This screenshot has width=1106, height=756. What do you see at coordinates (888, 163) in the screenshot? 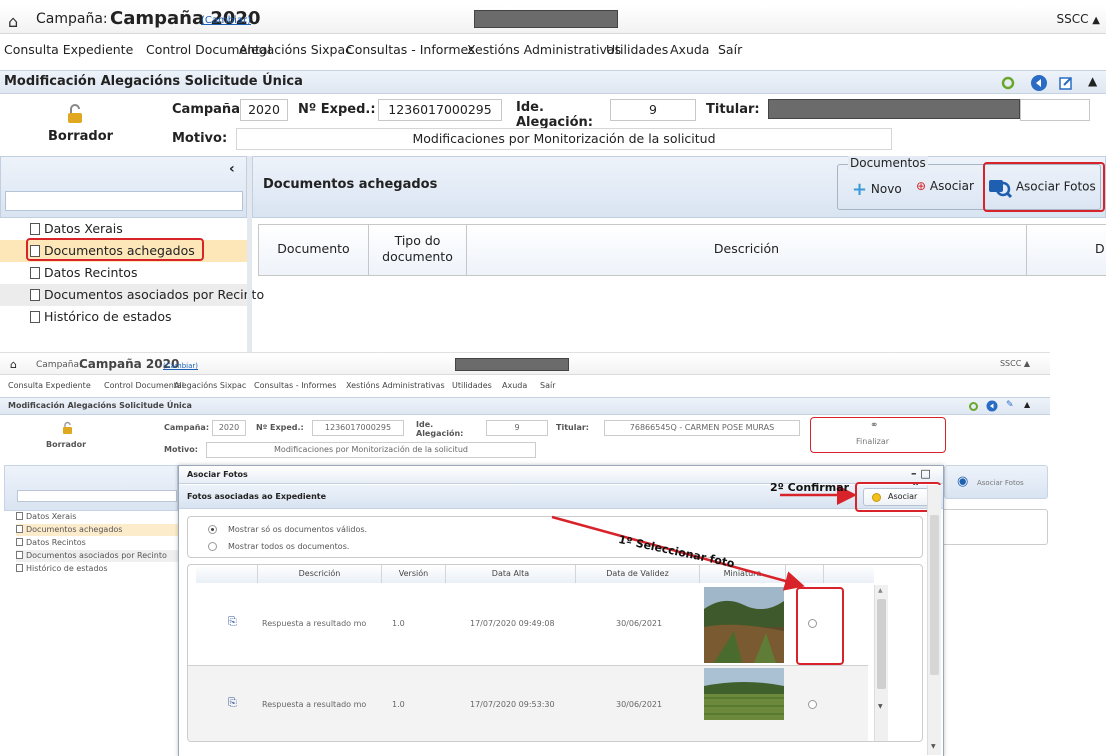
I see `documents-group-label: Documentos` at bounding box center [888, 163].